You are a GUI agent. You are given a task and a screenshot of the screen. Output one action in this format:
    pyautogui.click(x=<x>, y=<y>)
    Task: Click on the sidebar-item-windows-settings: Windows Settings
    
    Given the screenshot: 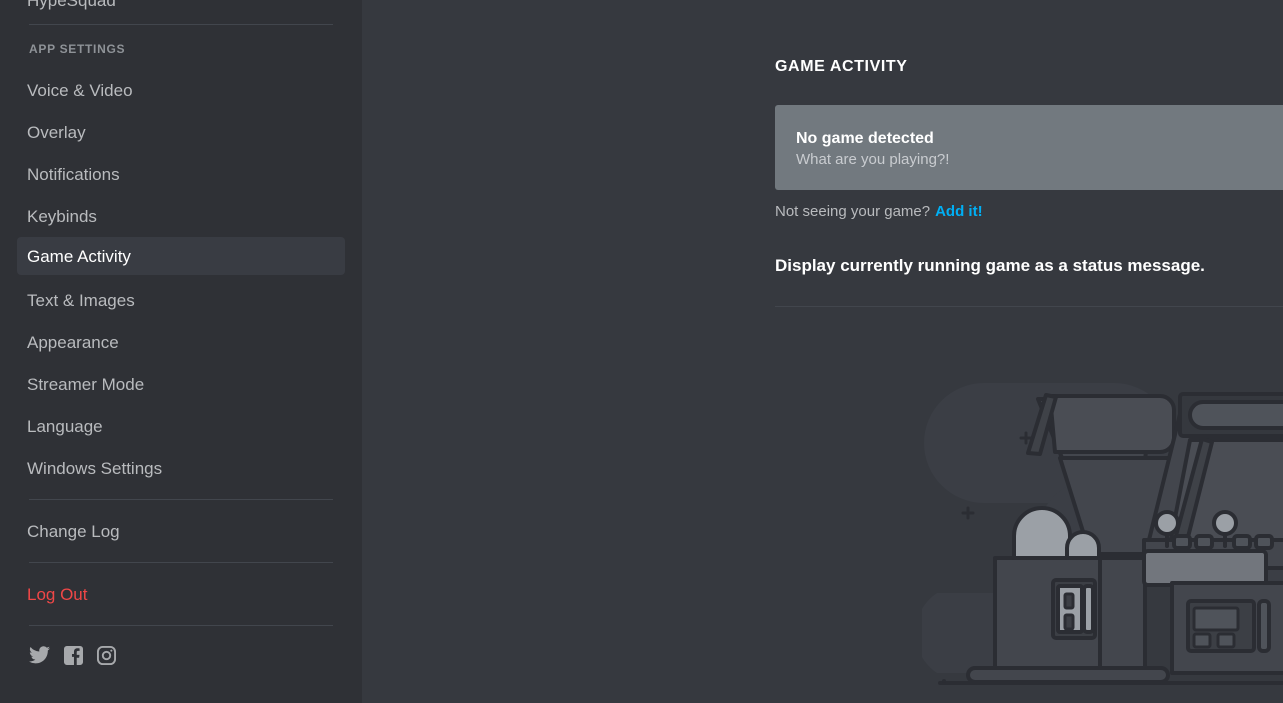 What is the action you would take?
    pyautogui.click(x=181, y=468)
    